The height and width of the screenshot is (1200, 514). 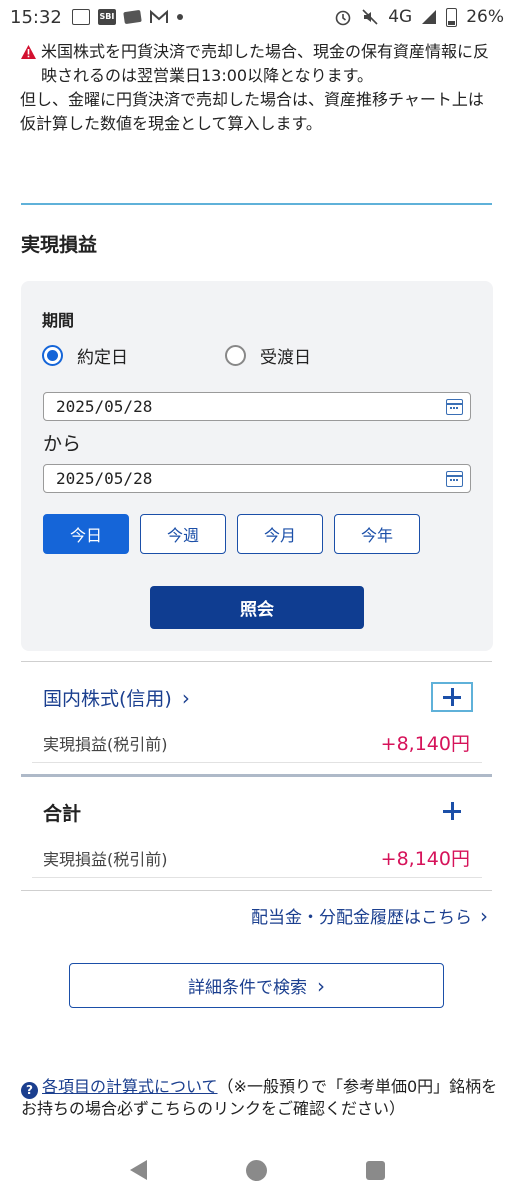 I want to click on detail-search-label: 詳細条件で検索, so click(x=247, y=988).